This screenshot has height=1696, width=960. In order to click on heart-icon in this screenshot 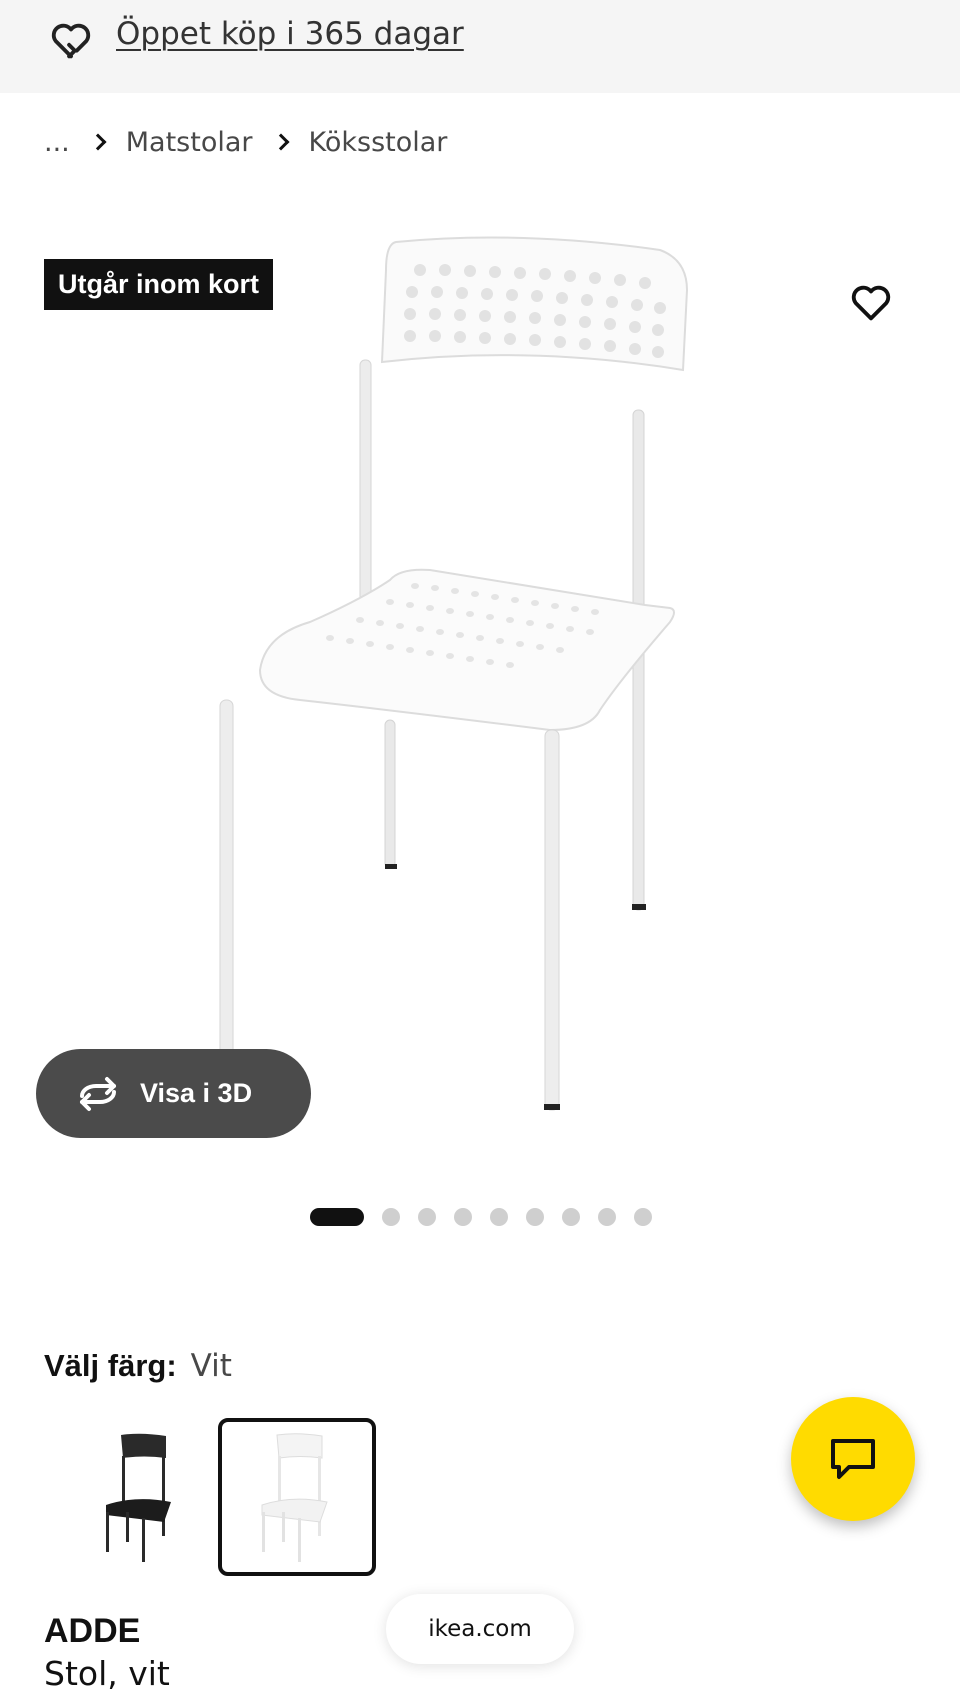, I will do `click(871, 303)`.